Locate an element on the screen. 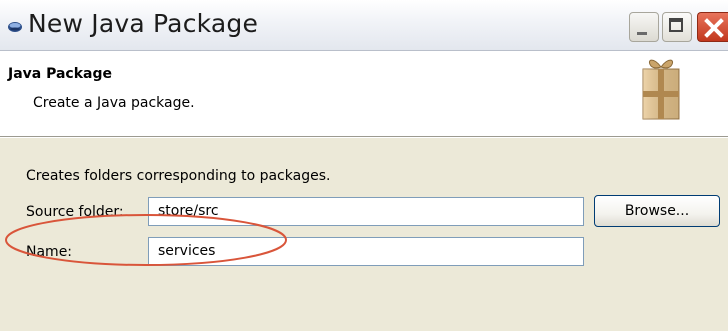 The width and height of the screenshot is (728, 331). close-icon is located at coordinates (714, 28).